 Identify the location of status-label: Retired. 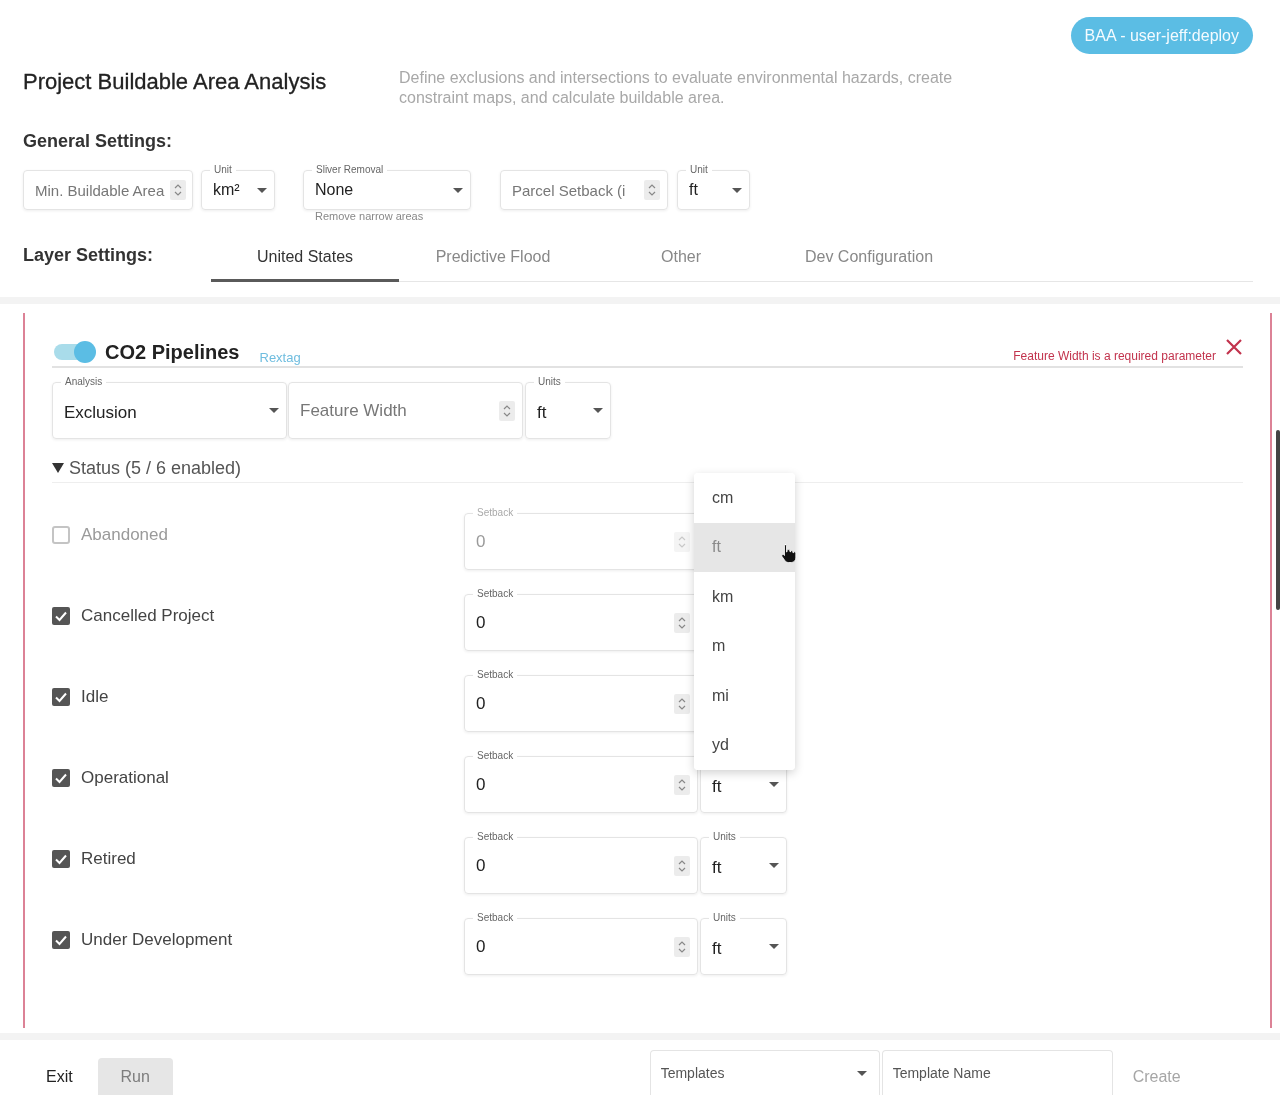
(108, 859).